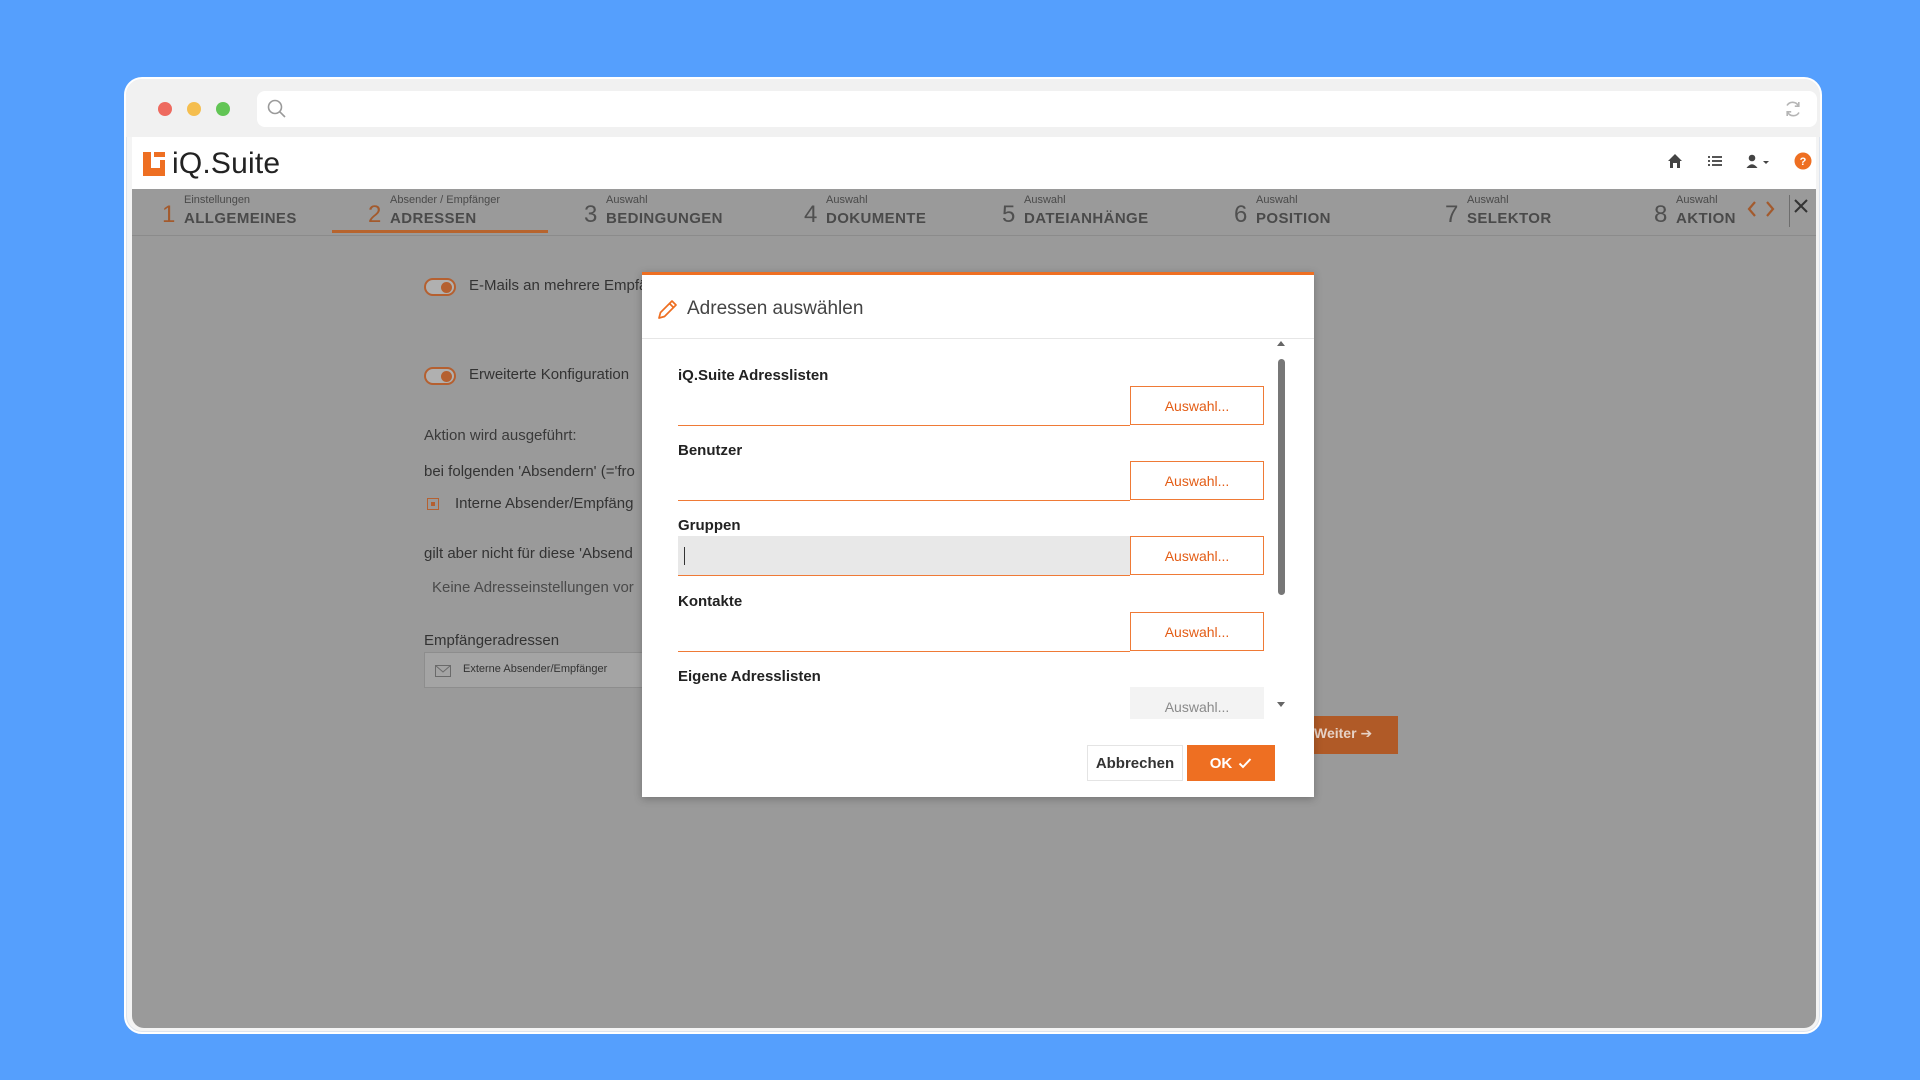  Describe the element at coordinates (1801, 206) in the screenshot. I see `close-icon` at that location.